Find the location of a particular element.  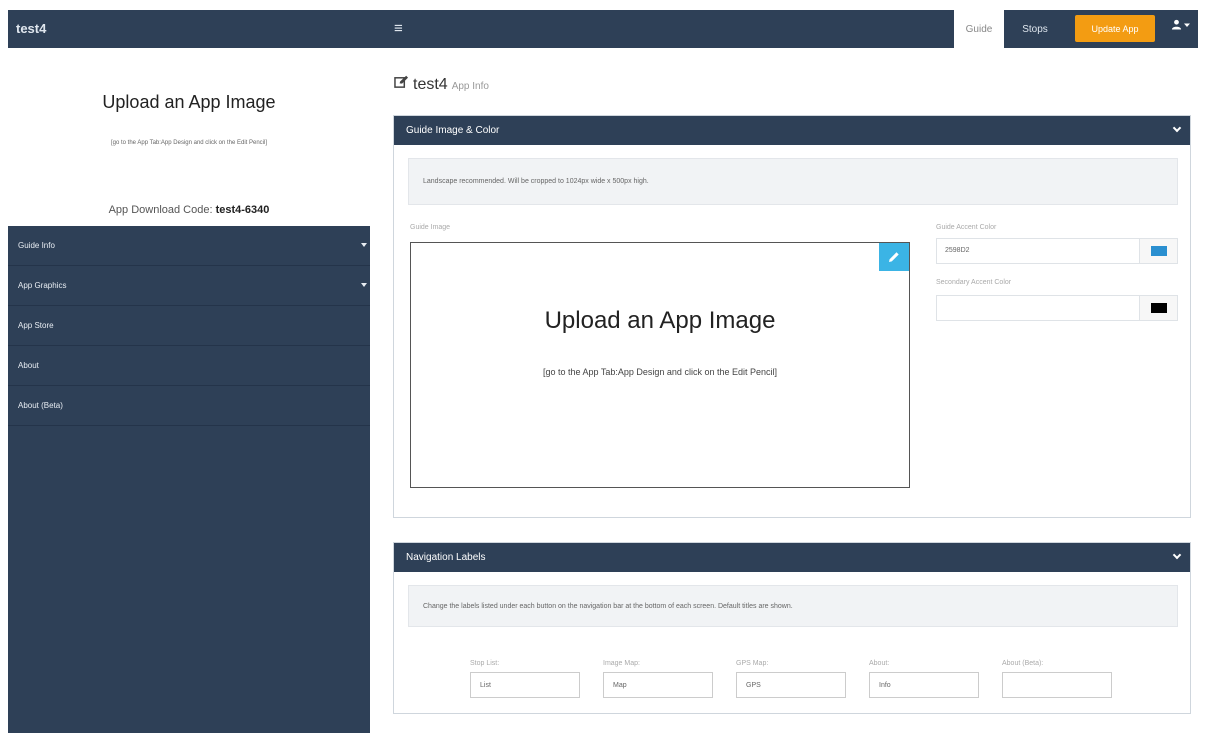

pencil-icon is located at coordinates (894, 257).